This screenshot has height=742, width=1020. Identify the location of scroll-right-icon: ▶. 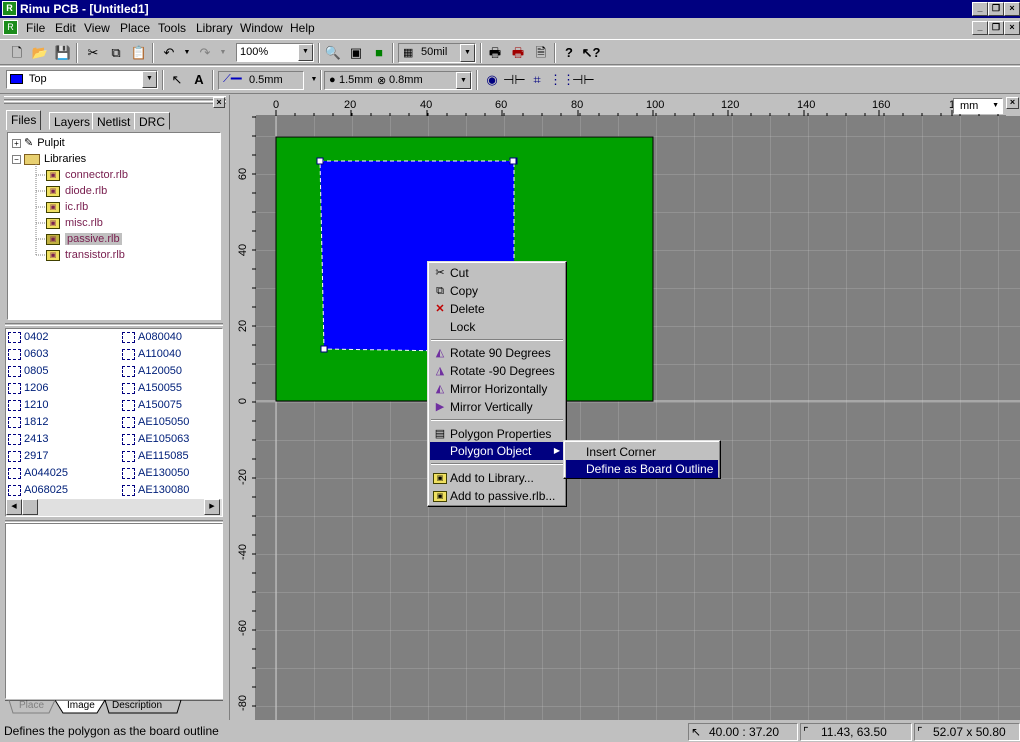
(212, 507).